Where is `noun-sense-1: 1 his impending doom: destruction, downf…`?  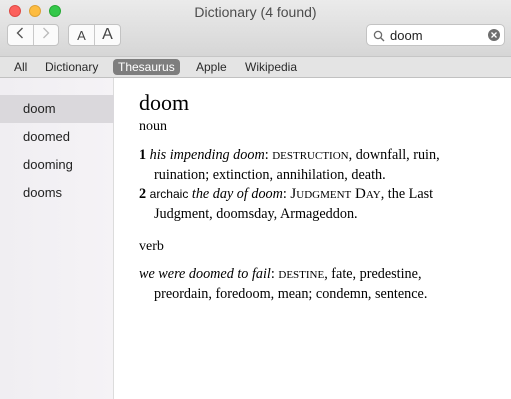
noun-sense-1: 1 his impending doom: destruction, downf… is located at coordinates (314, 165).